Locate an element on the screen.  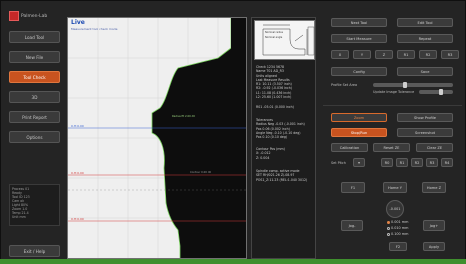
r2-button: R2 is located at coordinates (428, 54).